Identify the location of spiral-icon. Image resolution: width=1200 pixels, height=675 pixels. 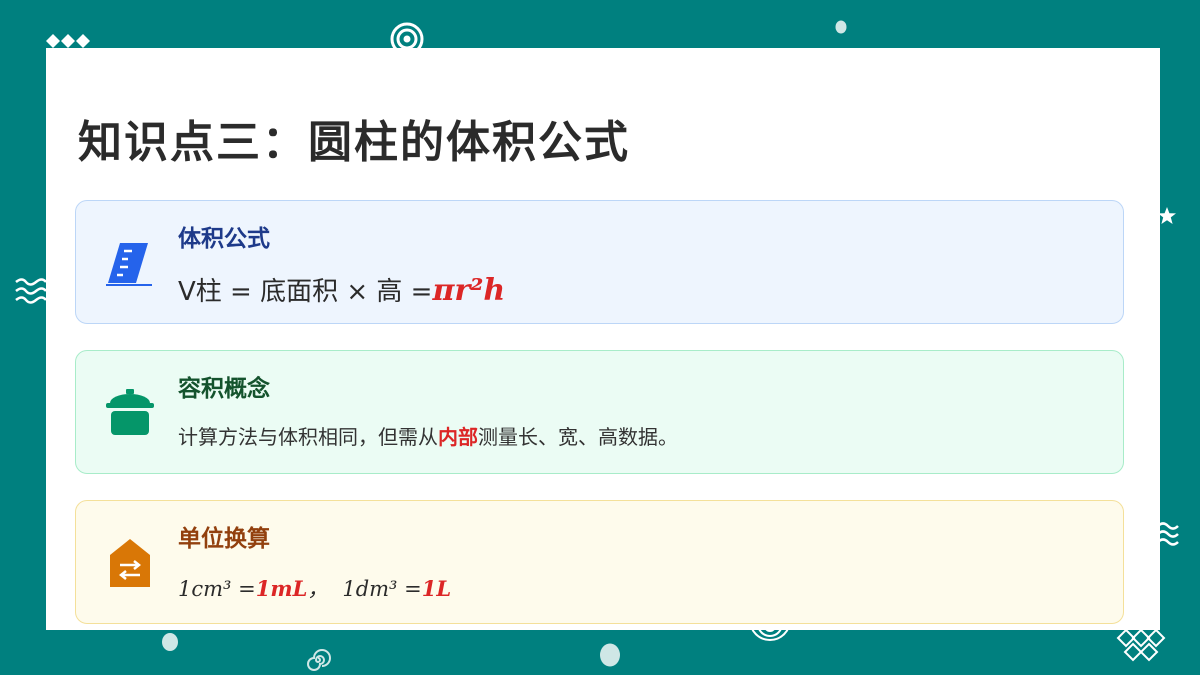
(319, 660).